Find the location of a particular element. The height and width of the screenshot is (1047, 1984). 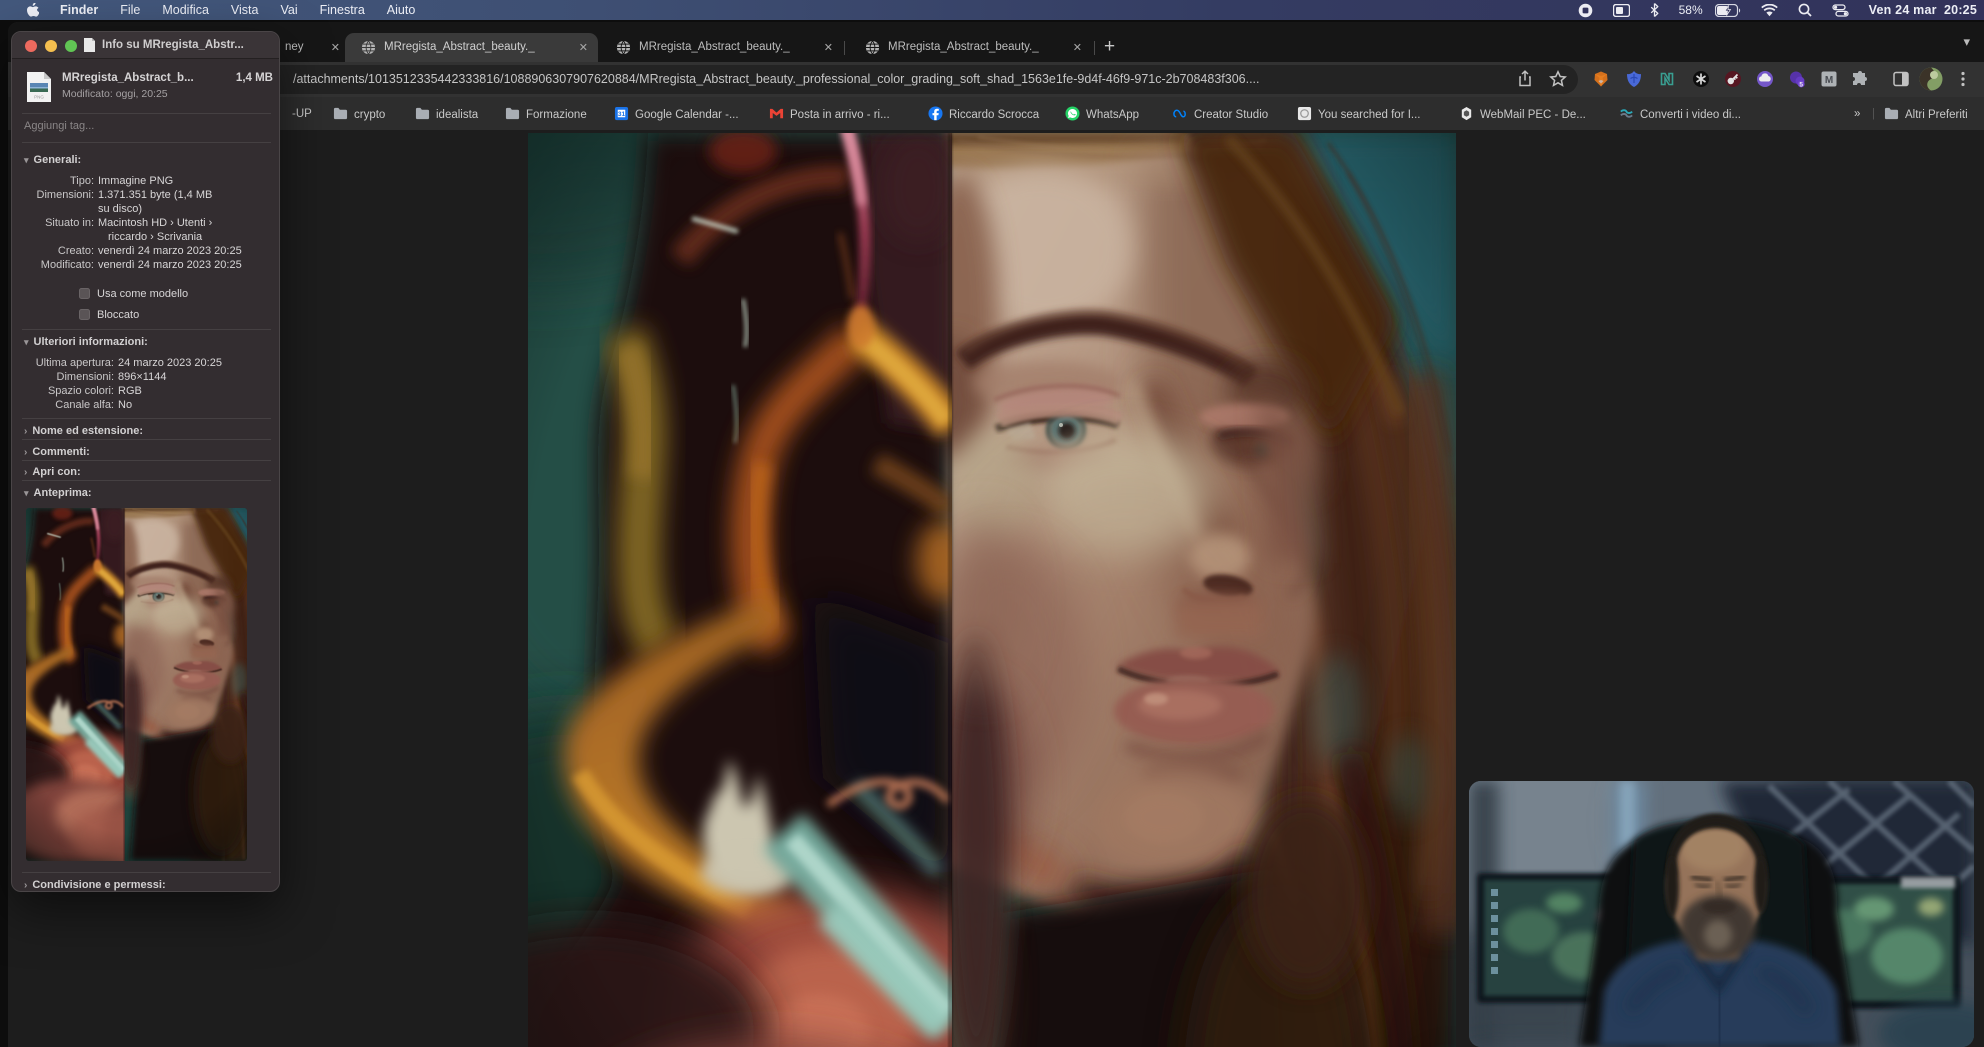

svg-text: 31 is located at coordinates (622, 114).